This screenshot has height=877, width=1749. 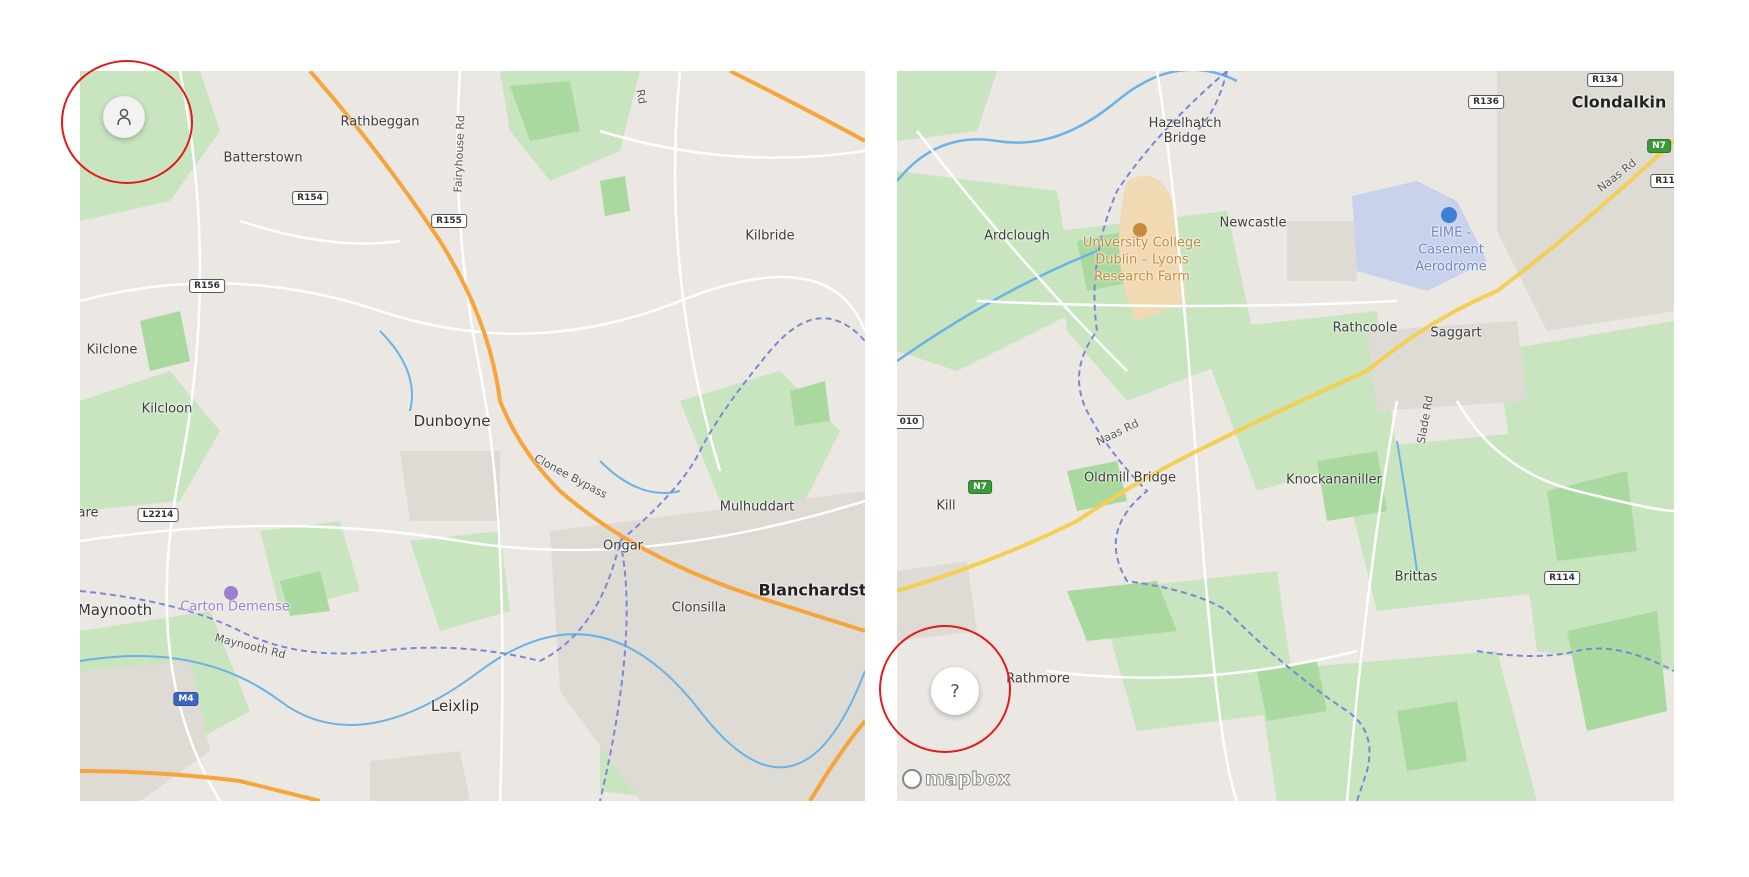 What do you see at coordinates (1619, 102) in the screenshot?
I see `place-clondalkin: Clondalkin` at bounding box center [1619, 102].